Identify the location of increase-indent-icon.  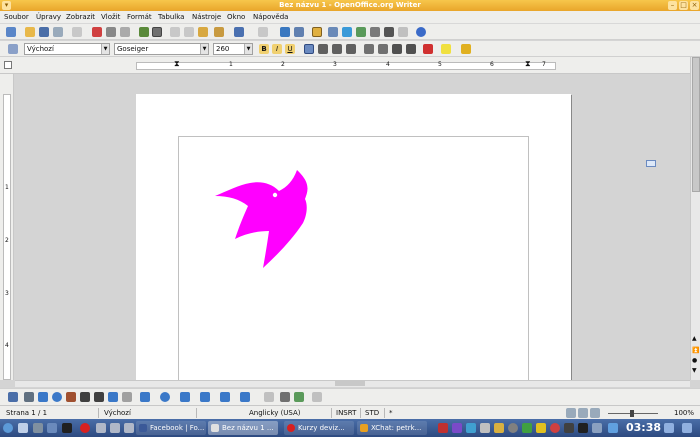
(411, 49).